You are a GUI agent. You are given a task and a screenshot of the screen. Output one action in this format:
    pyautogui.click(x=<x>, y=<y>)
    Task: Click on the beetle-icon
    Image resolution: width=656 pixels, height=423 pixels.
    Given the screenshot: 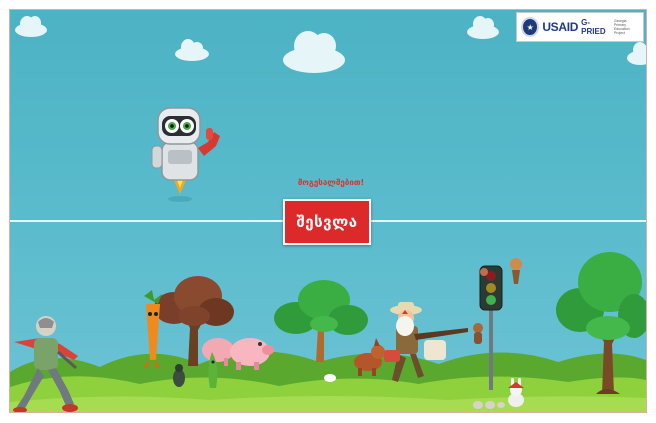 What is the action you would take?
    pyautogui.click(x=179, y=375)
    